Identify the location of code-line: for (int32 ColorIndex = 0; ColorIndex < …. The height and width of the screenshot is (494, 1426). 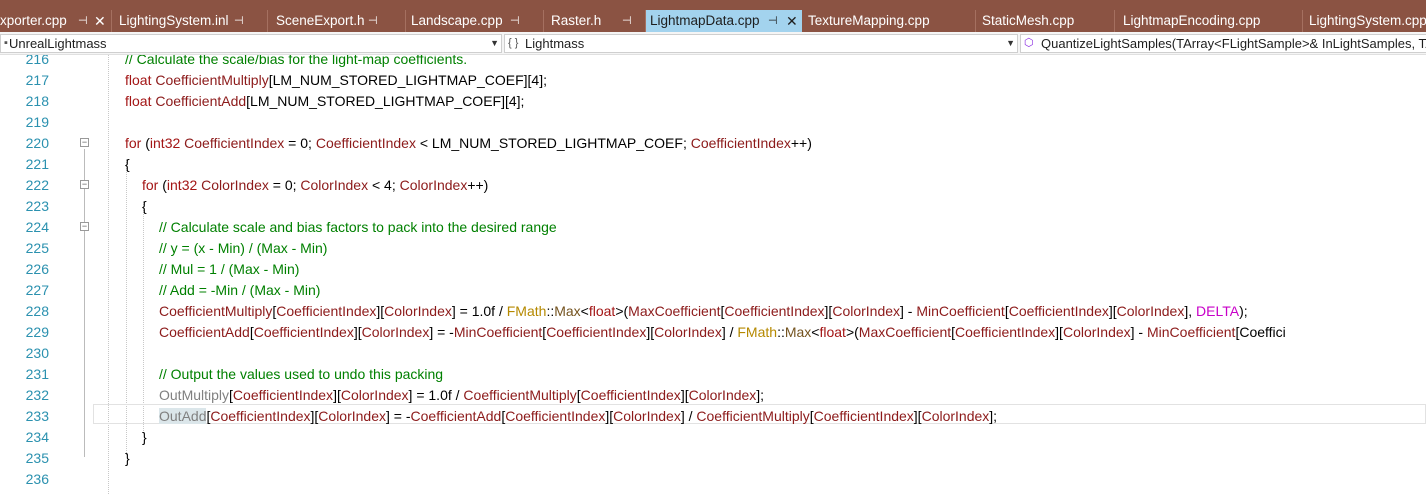
(315, 185).